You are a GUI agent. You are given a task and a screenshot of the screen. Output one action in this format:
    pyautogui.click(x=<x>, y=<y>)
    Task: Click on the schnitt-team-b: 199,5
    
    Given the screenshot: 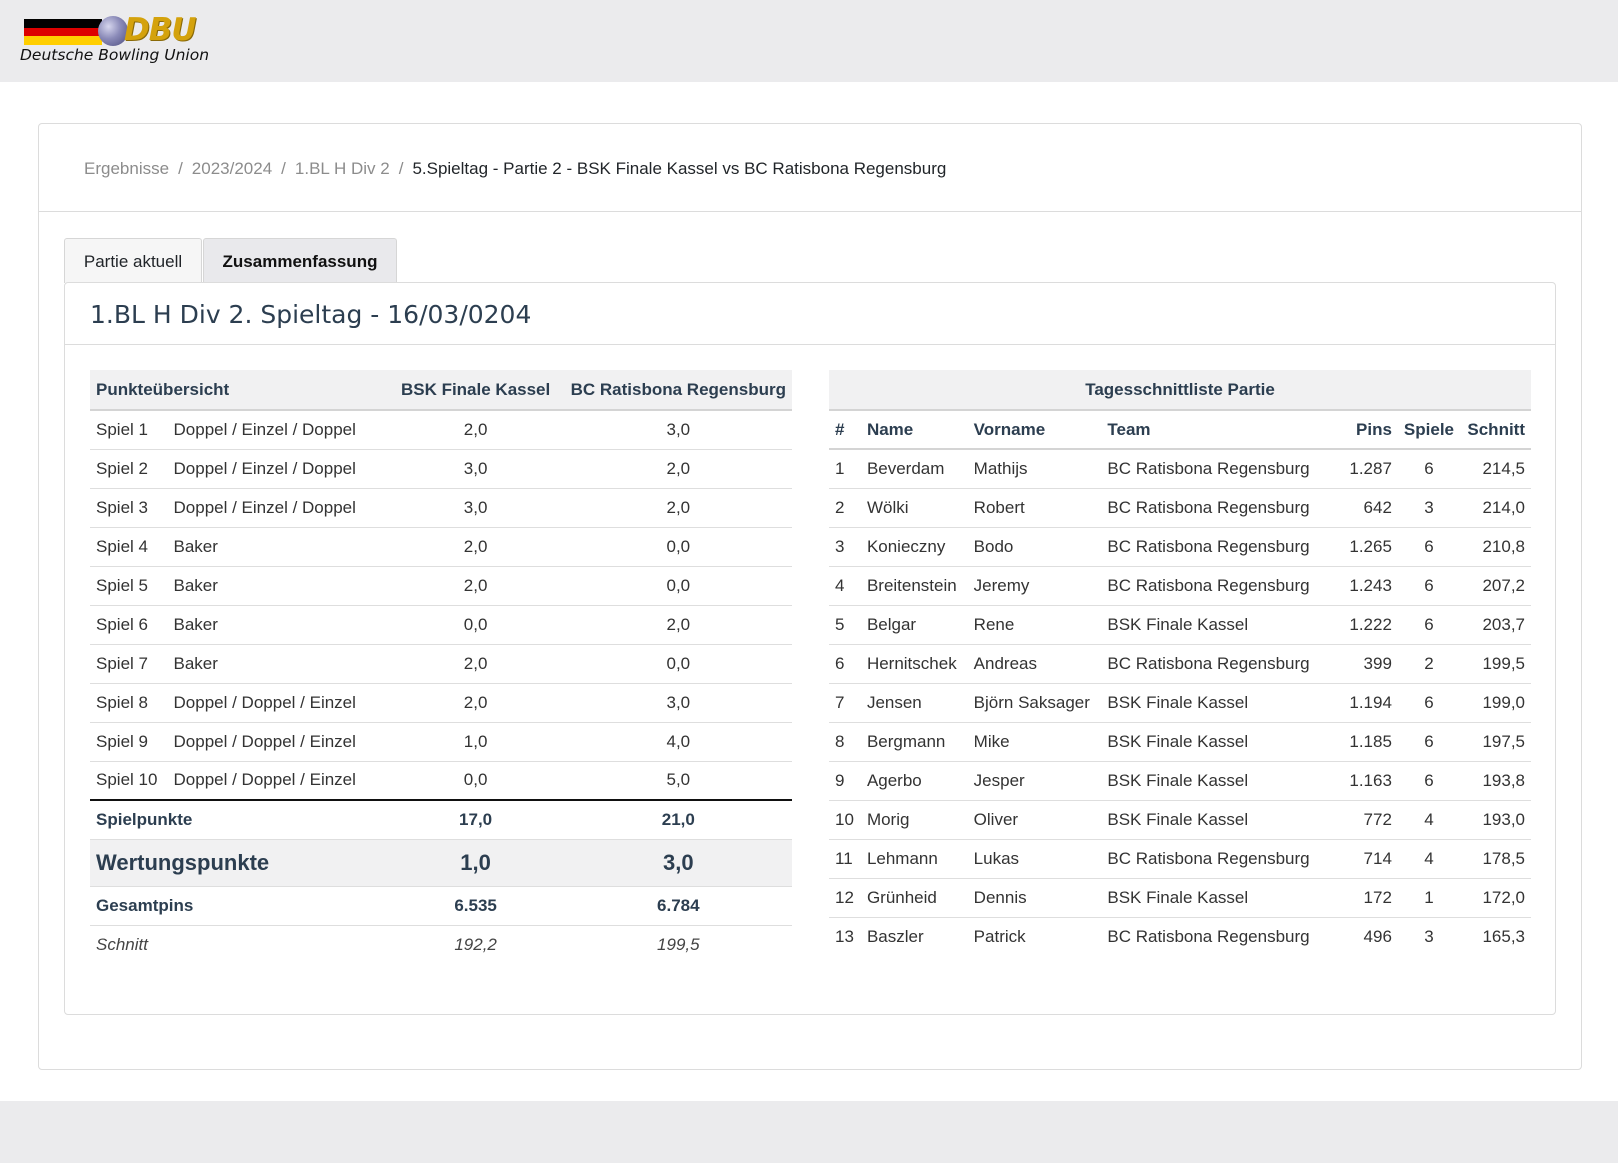 What is the action you would take?
    pyautogui.click(x=678, y=944)
    